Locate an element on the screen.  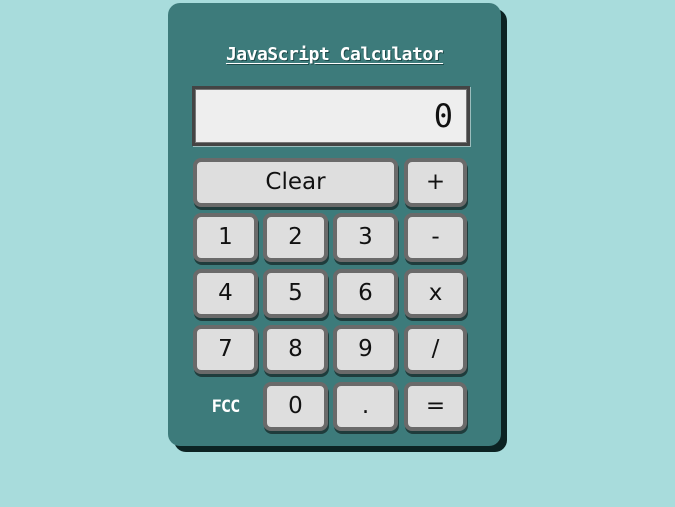
plus-button: + is located at coordinates (435, 182).